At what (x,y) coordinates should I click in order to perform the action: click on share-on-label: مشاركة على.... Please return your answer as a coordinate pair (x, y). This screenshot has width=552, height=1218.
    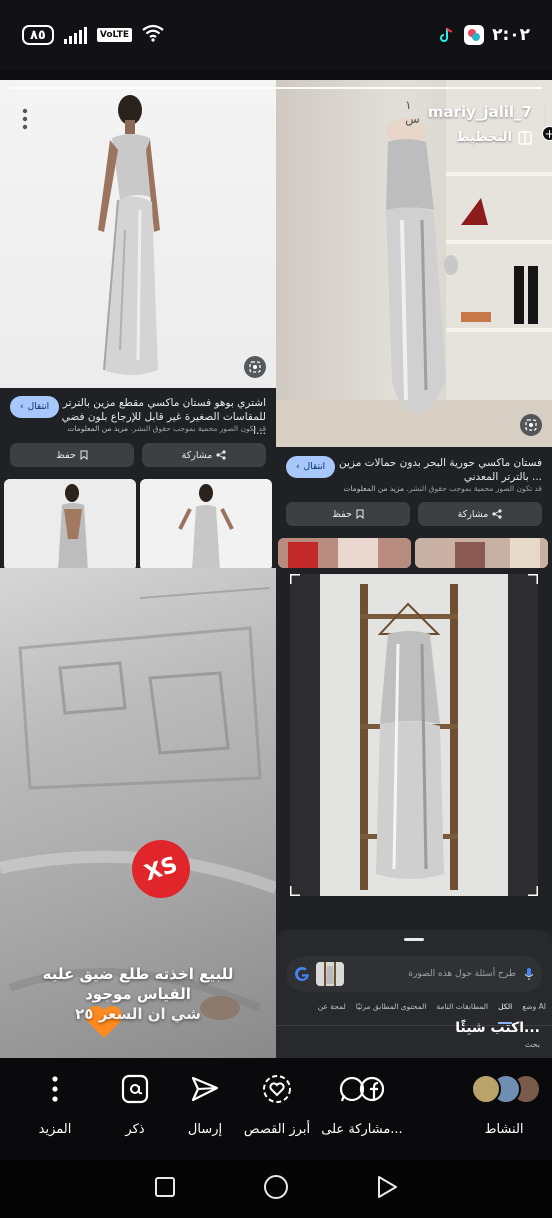
    Looking at the image, I should click on (362, 1129).